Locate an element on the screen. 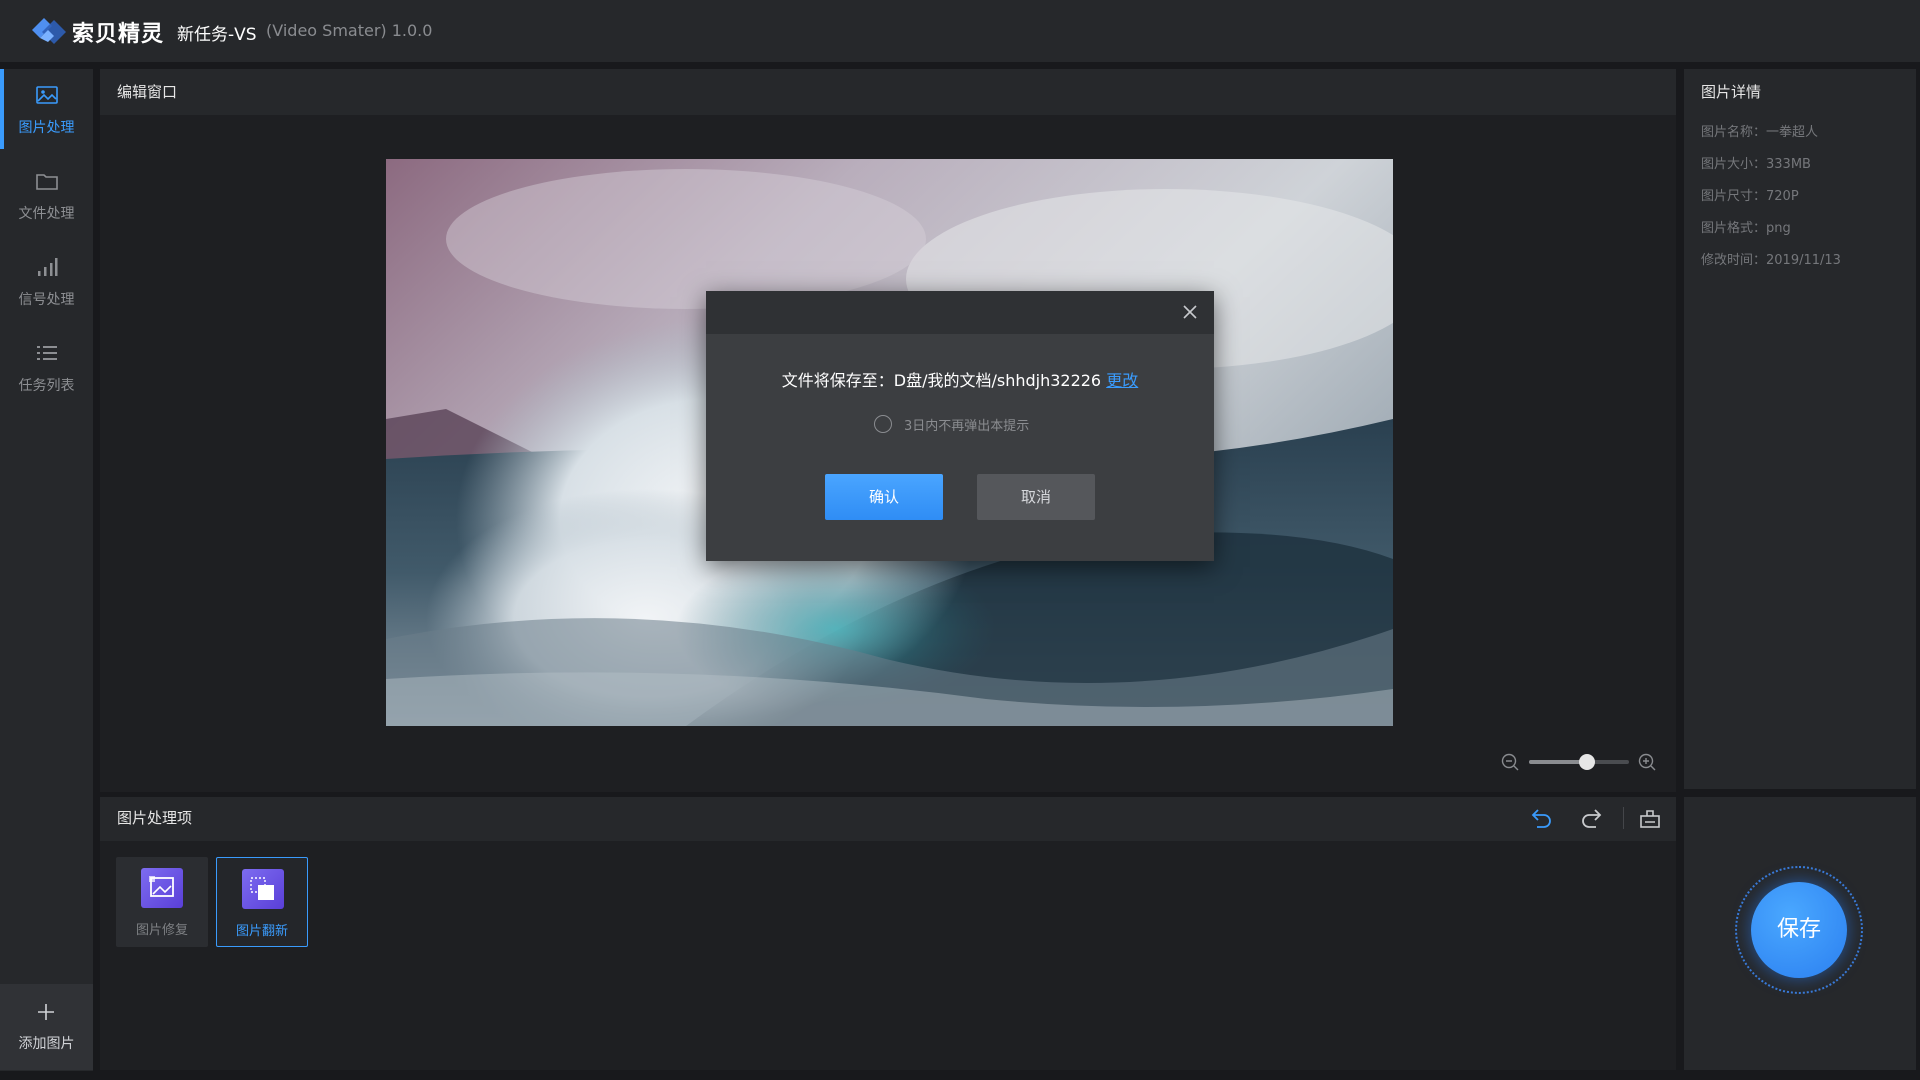 The height and width of the screenshot is (1080, 1920). signal-icon is located at coordinates (48, 267).